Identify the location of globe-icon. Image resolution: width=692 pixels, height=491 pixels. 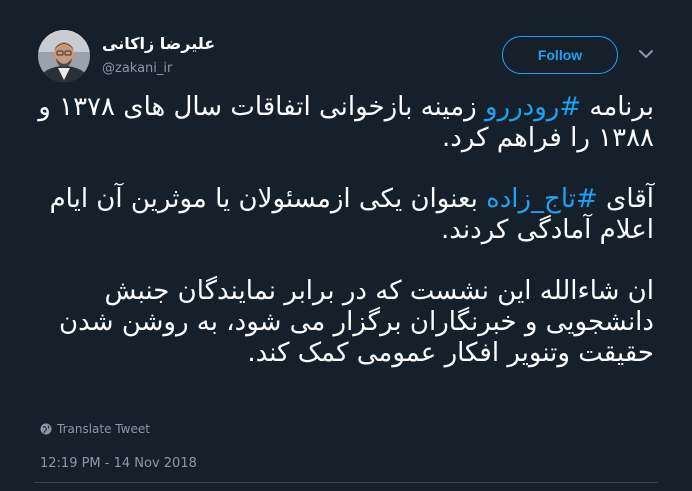
(46, 429).